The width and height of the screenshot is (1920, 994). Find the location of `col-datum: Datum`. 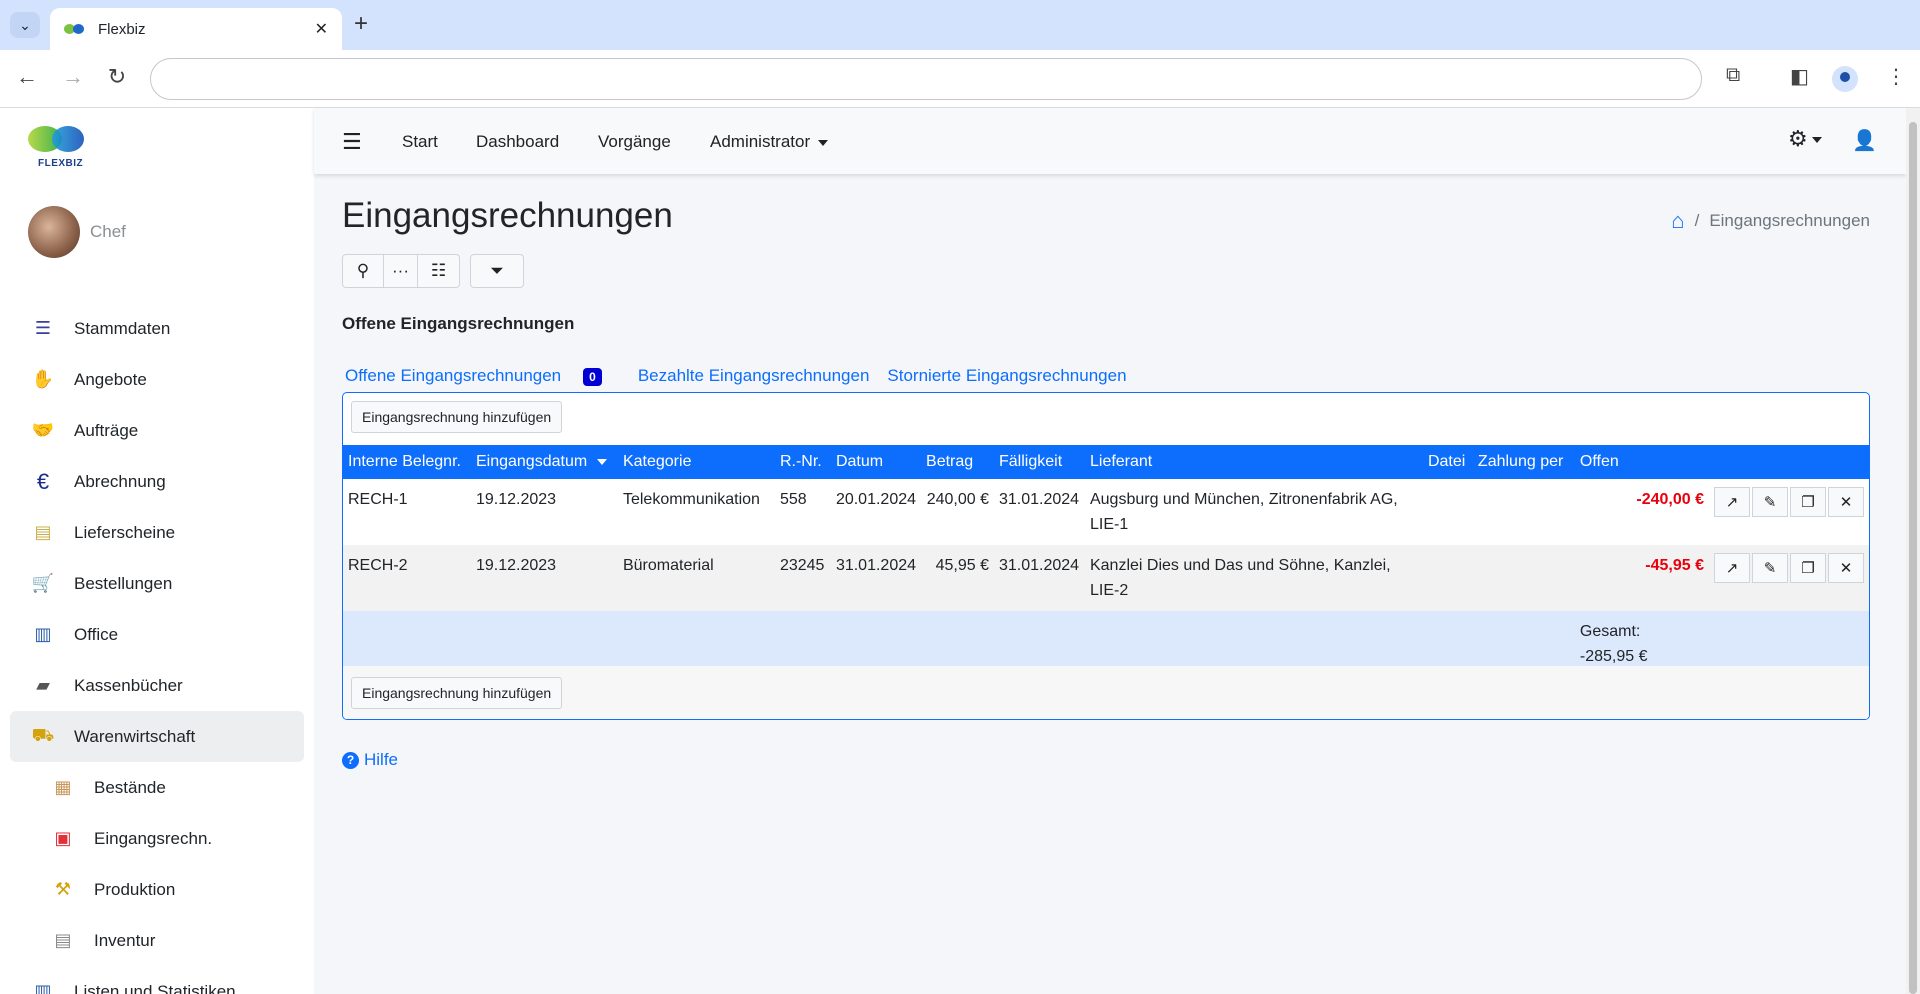

col-datum: Datum is located at coordinates (876, 462).